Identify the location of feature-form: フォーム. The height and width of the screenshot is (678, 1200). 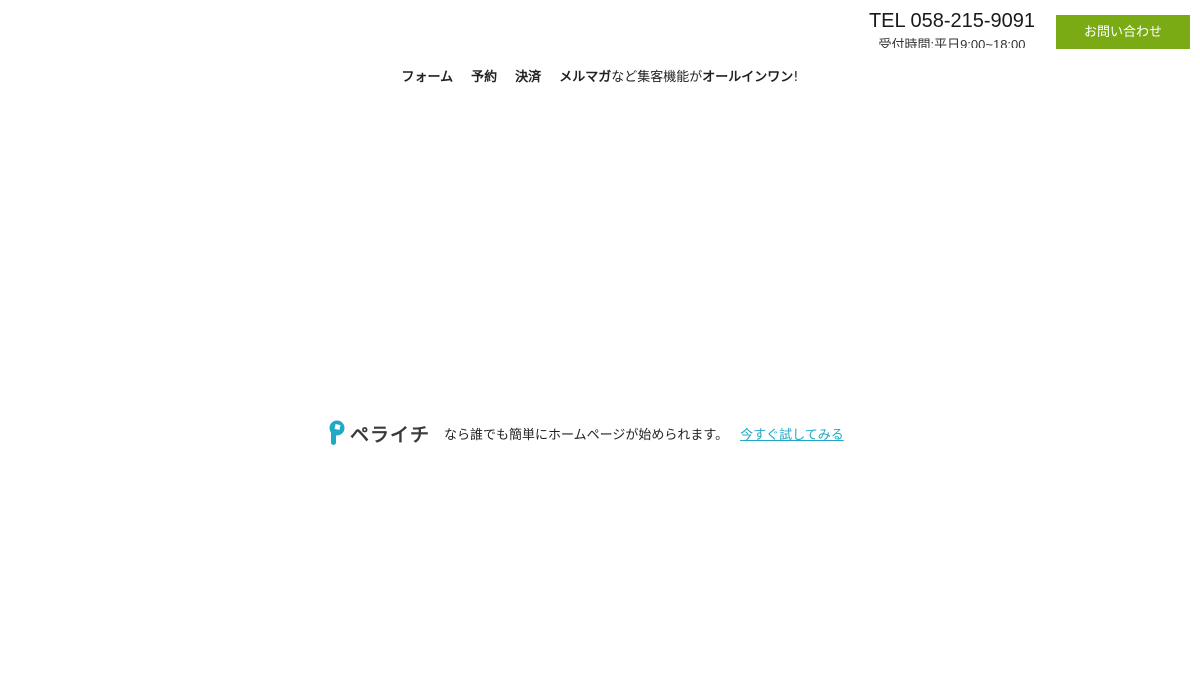
(427, 77).